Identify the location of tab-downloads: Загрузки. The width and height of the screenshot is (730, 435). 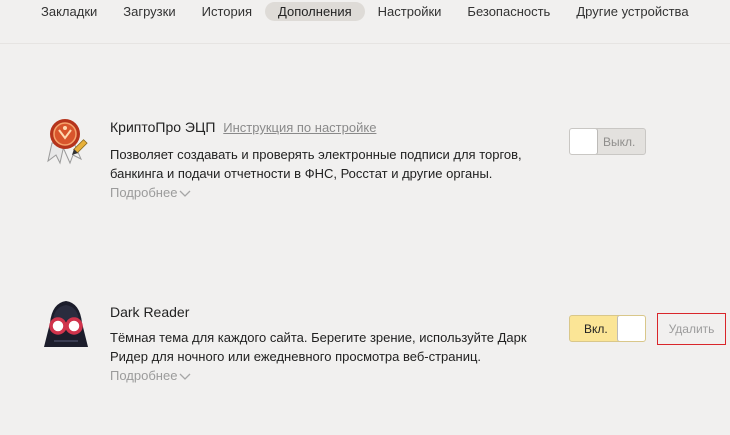
(149, 11).